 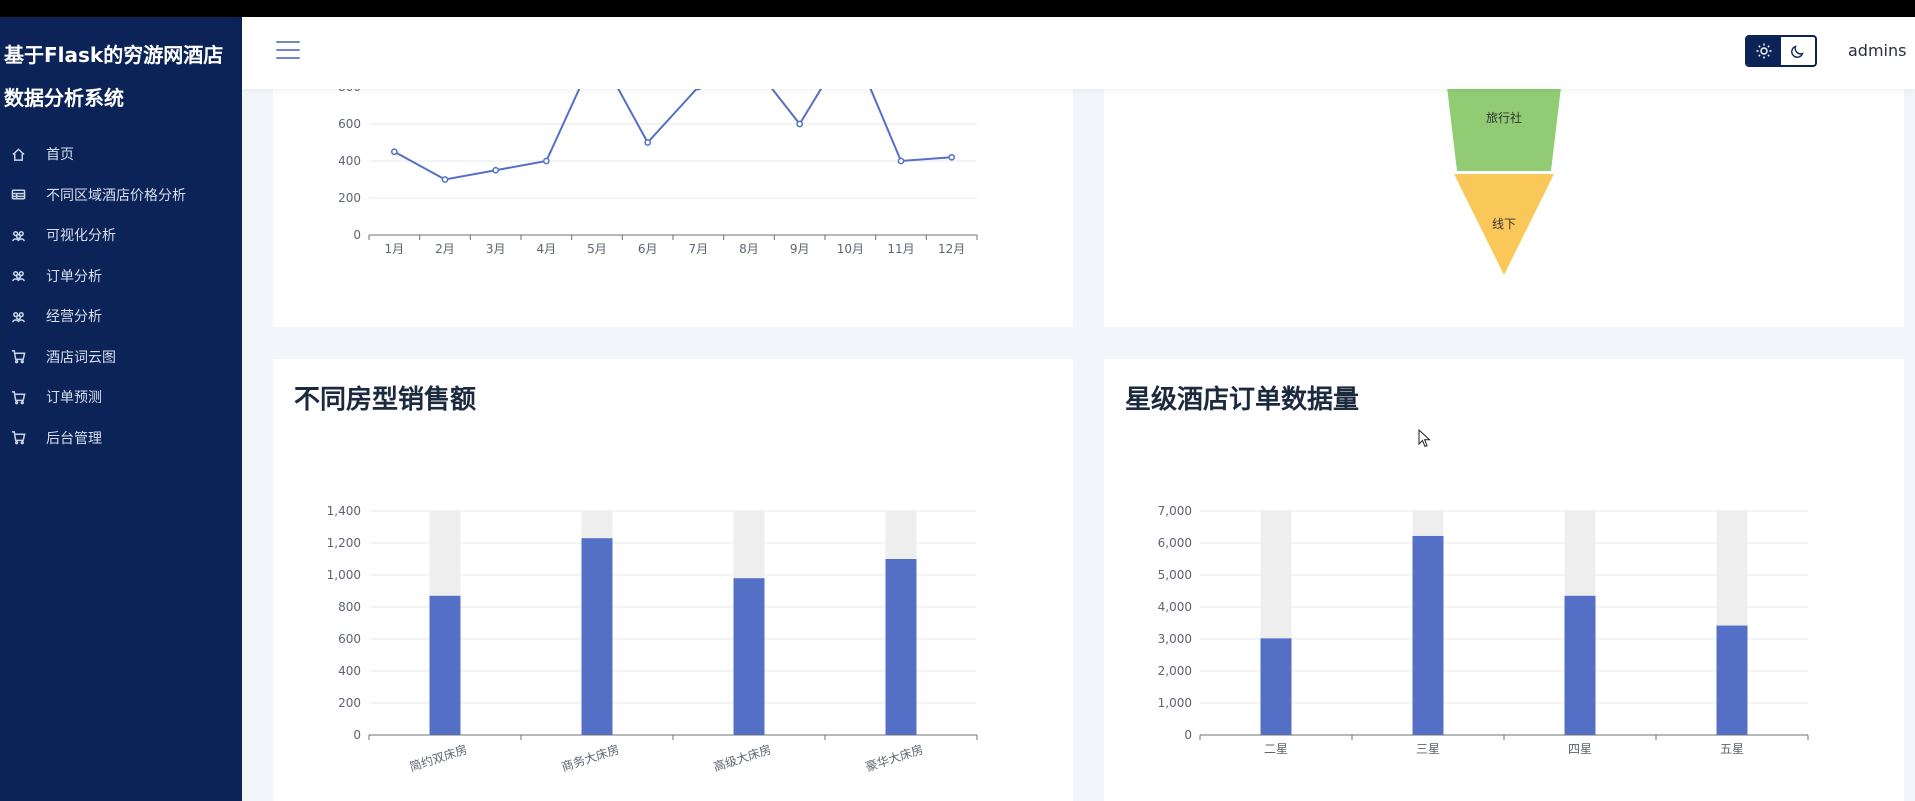 I want to click on x-tick-label: 简约双床房, so click(x=438, y=757).